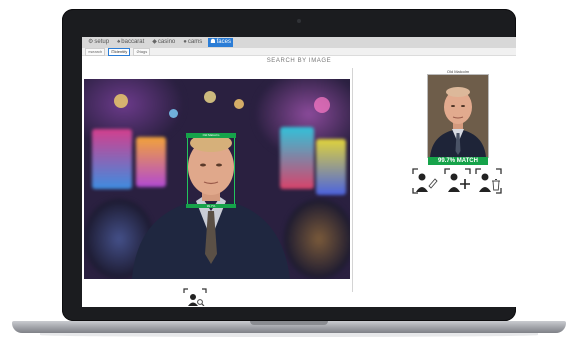 This screenshot has width=578, height=337. I want to click on tab-label: search, so click(96, 51).